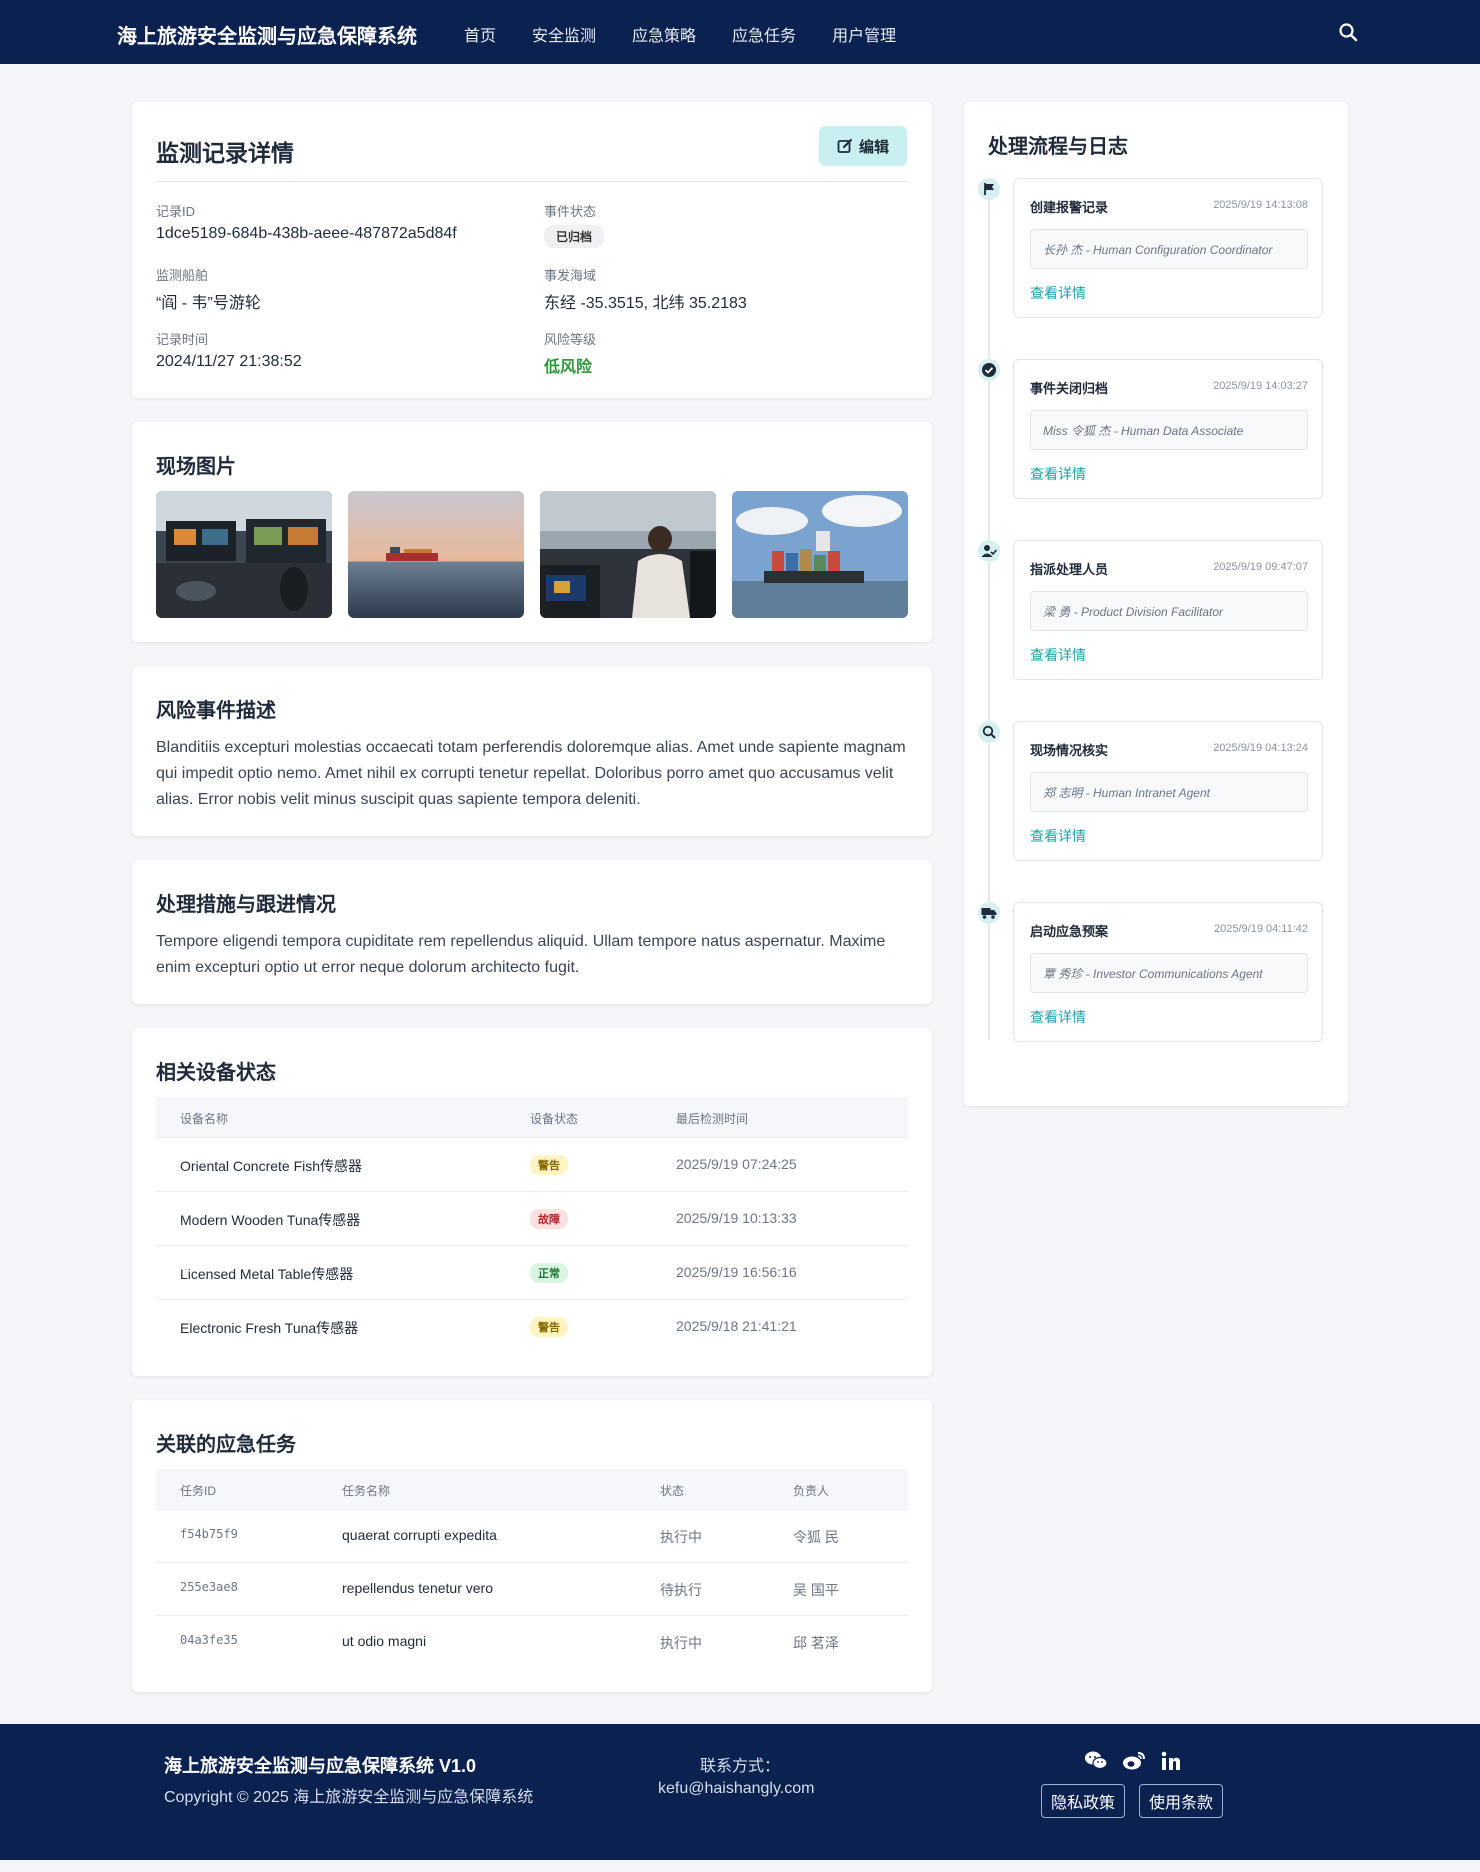 Image resolution: width=1480 pixels, height=1872 pixels. I want to click on photos-title: 现场图片, so click(196, 467).